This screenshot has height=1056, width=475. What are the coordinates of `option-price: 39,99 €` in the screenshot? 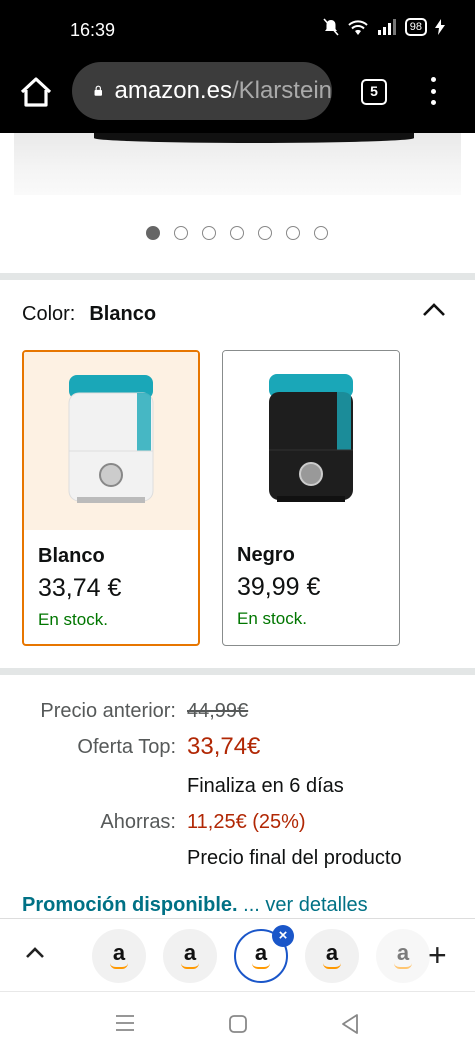 It's located at (279, 587).